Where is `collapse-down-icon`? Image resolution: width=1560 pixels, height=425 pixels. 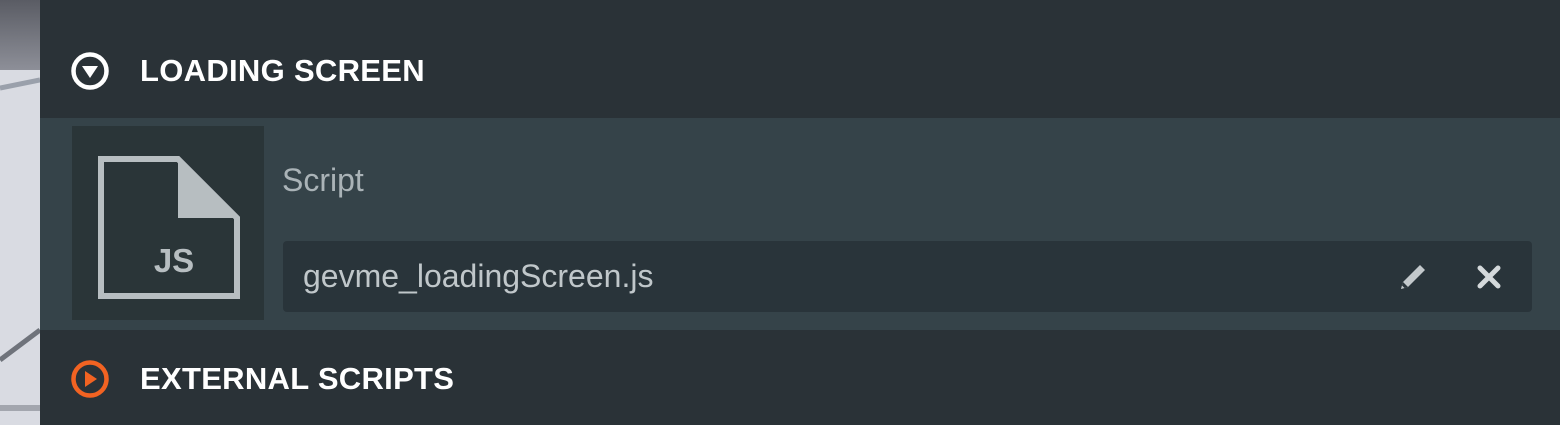
collapse-down-icon is located at coordinates (90, 71).